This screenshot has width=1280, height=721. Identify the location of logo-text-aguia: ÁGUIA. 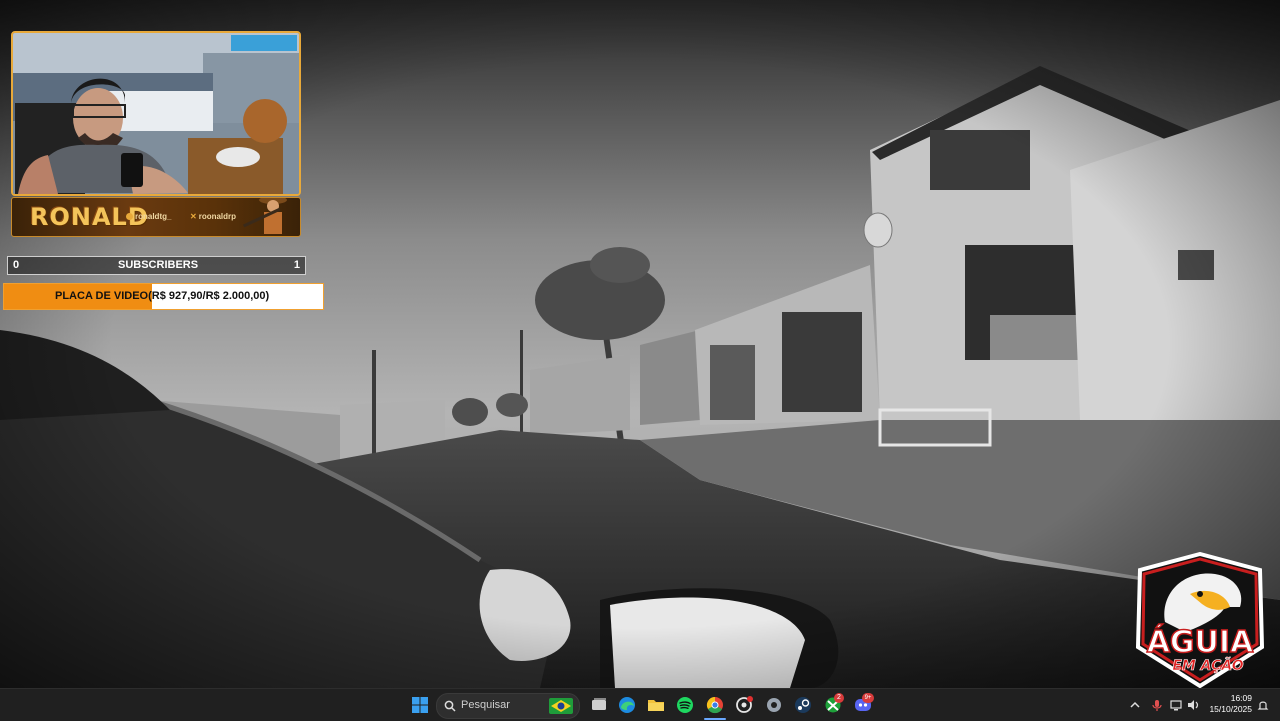
(1200, 642).